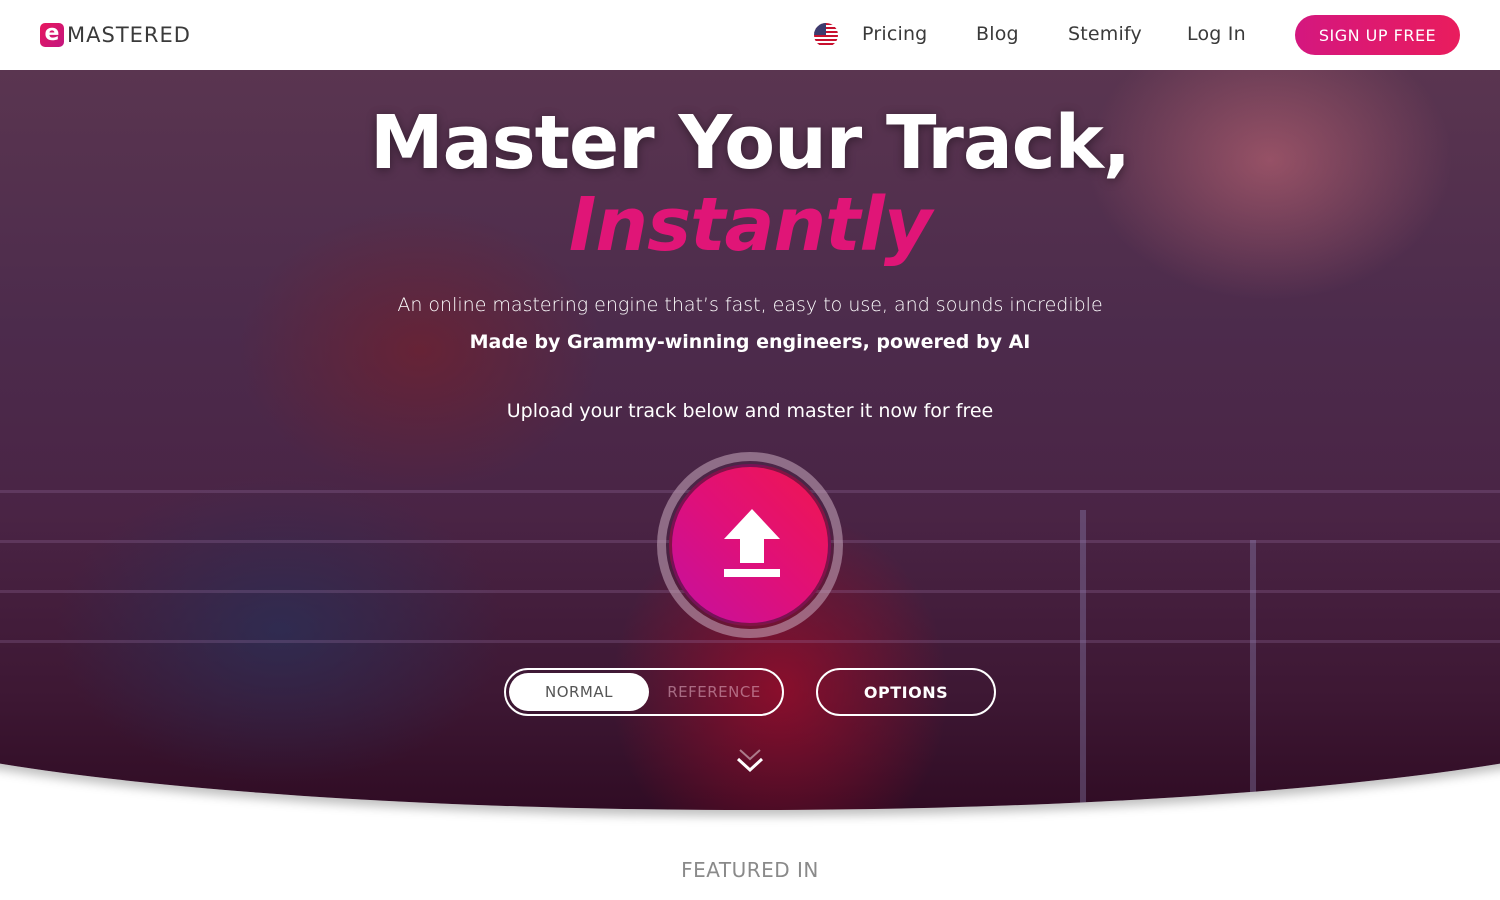 This screenshot has height=900, width=1500. I want to click on mode-toggle: NORMAL REFERENCE, so click(644, 692).